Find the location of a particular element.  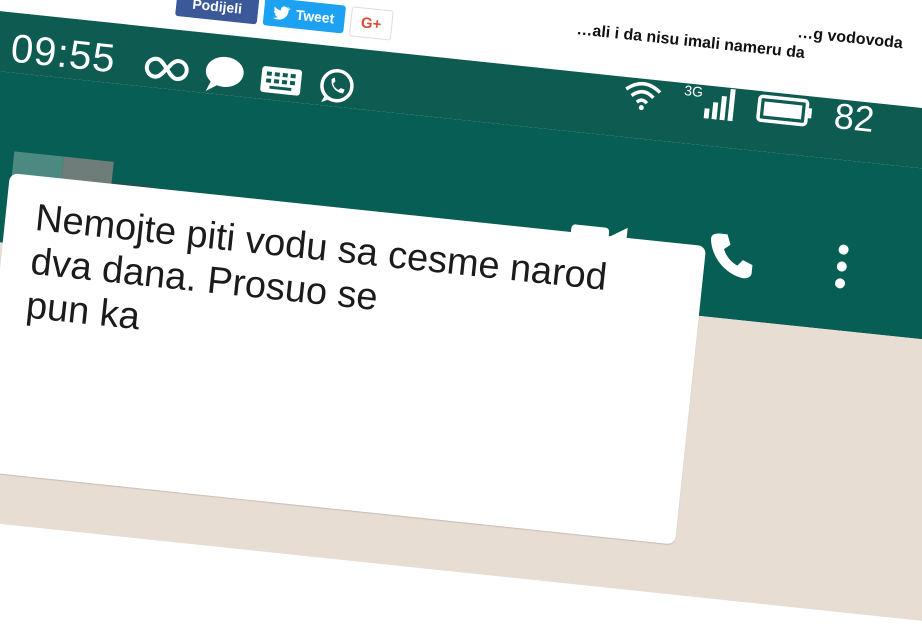

twitter-bird-icon is located at coordinates (282, 13).